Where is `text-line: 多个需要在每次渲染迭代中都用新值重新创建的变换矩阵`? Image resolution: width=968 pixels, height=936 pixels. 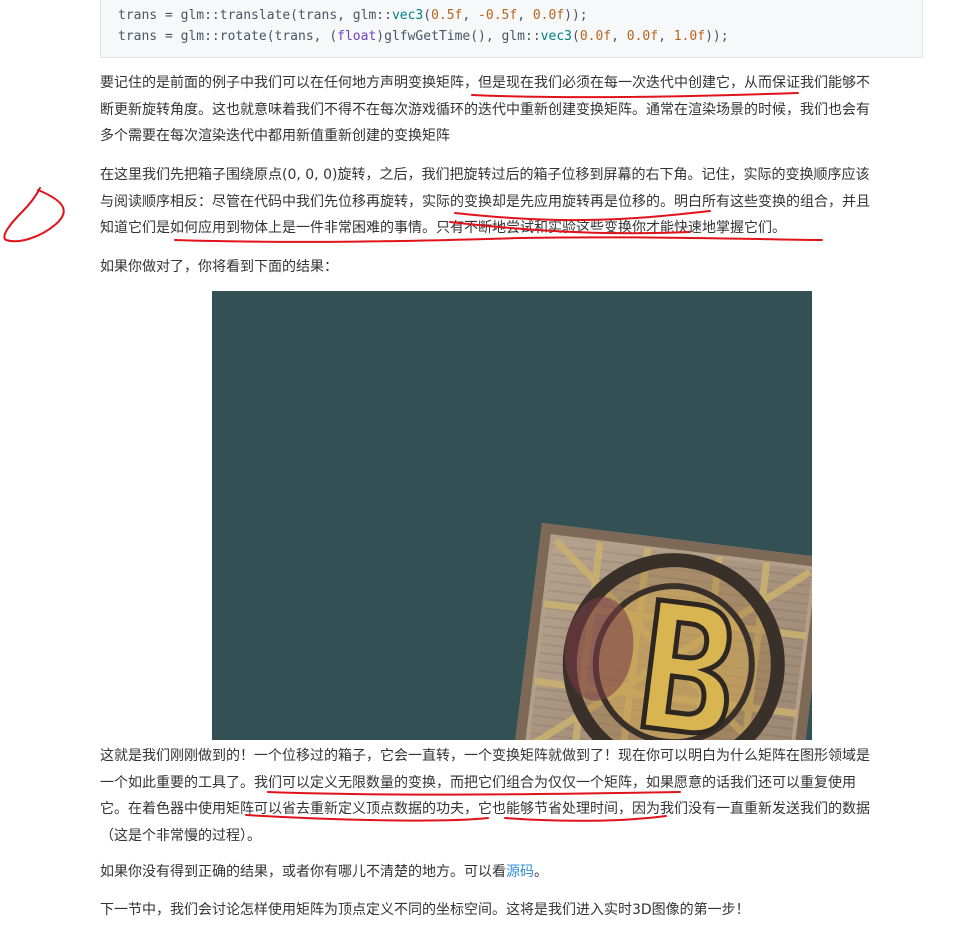 text-line: 多个需要在每次渲染迭代中都用新值重新创建的变换矩阵 is located at coordinates (275, 136).